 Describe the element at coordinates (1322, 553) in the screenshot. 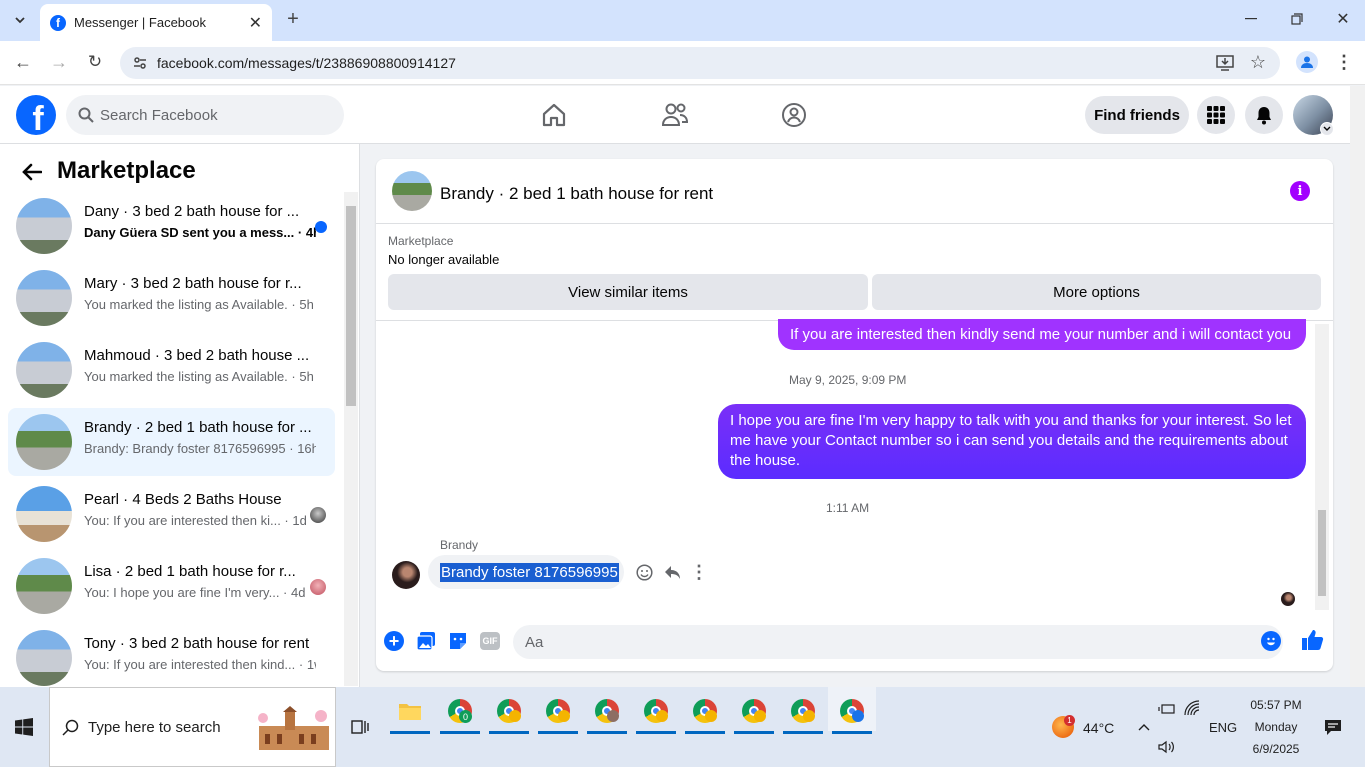

I see `chat-scrollbar-thumb` at that location.